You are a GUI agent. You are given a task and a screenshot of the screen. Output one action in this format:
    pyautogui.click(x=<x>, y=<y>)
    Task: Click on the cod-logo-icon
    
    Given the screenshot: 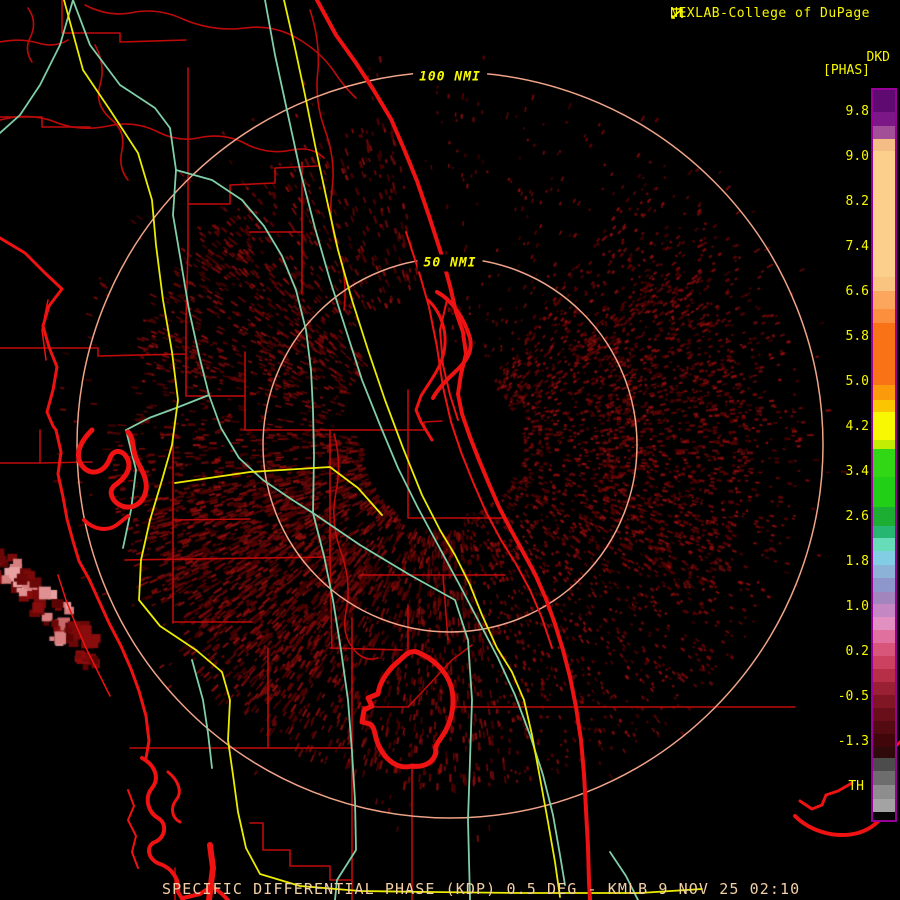 What is the action you would take?
    pyautogui.click(x=779, y=14)
    